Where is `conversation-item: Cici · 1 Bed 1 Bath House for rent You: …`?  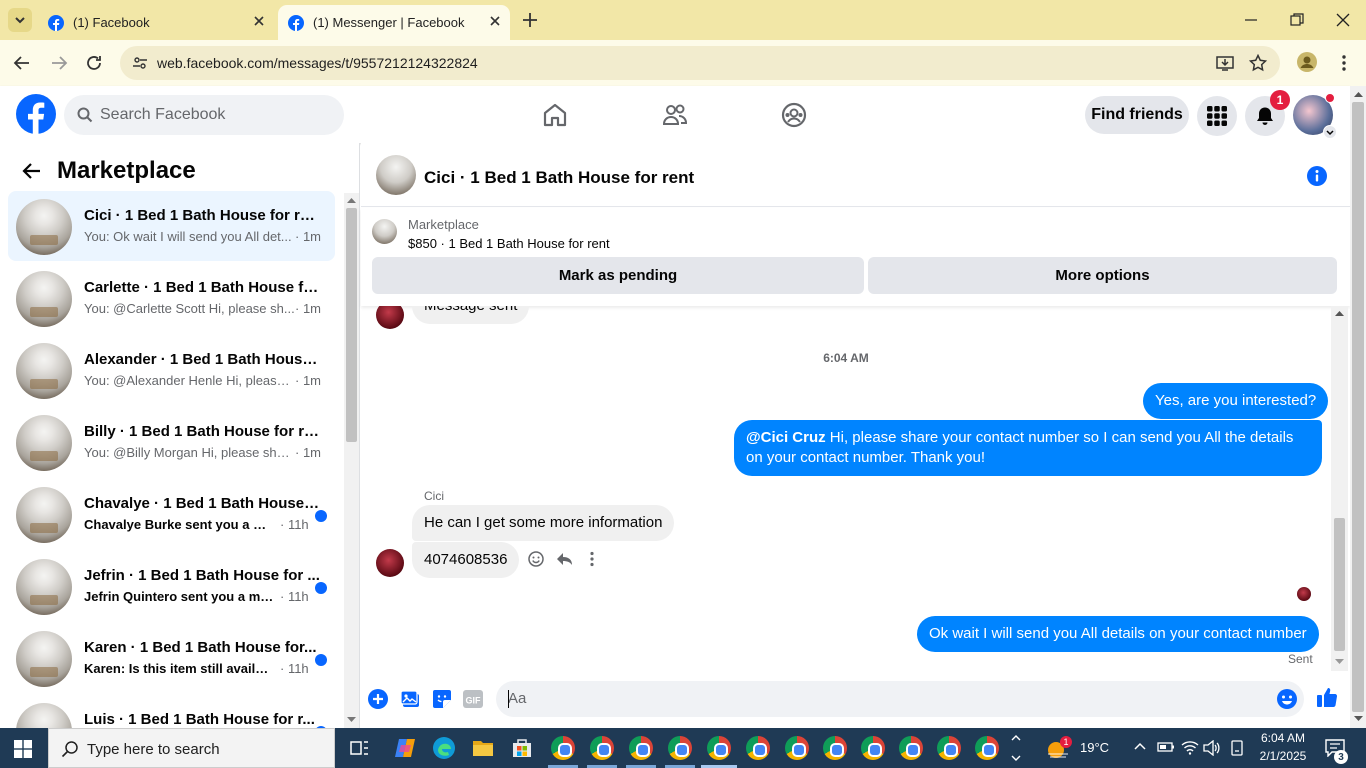
conversation-item: Cici · 1 Bed 1 Bath House for rent You: … is located at coordinates (171, 226).